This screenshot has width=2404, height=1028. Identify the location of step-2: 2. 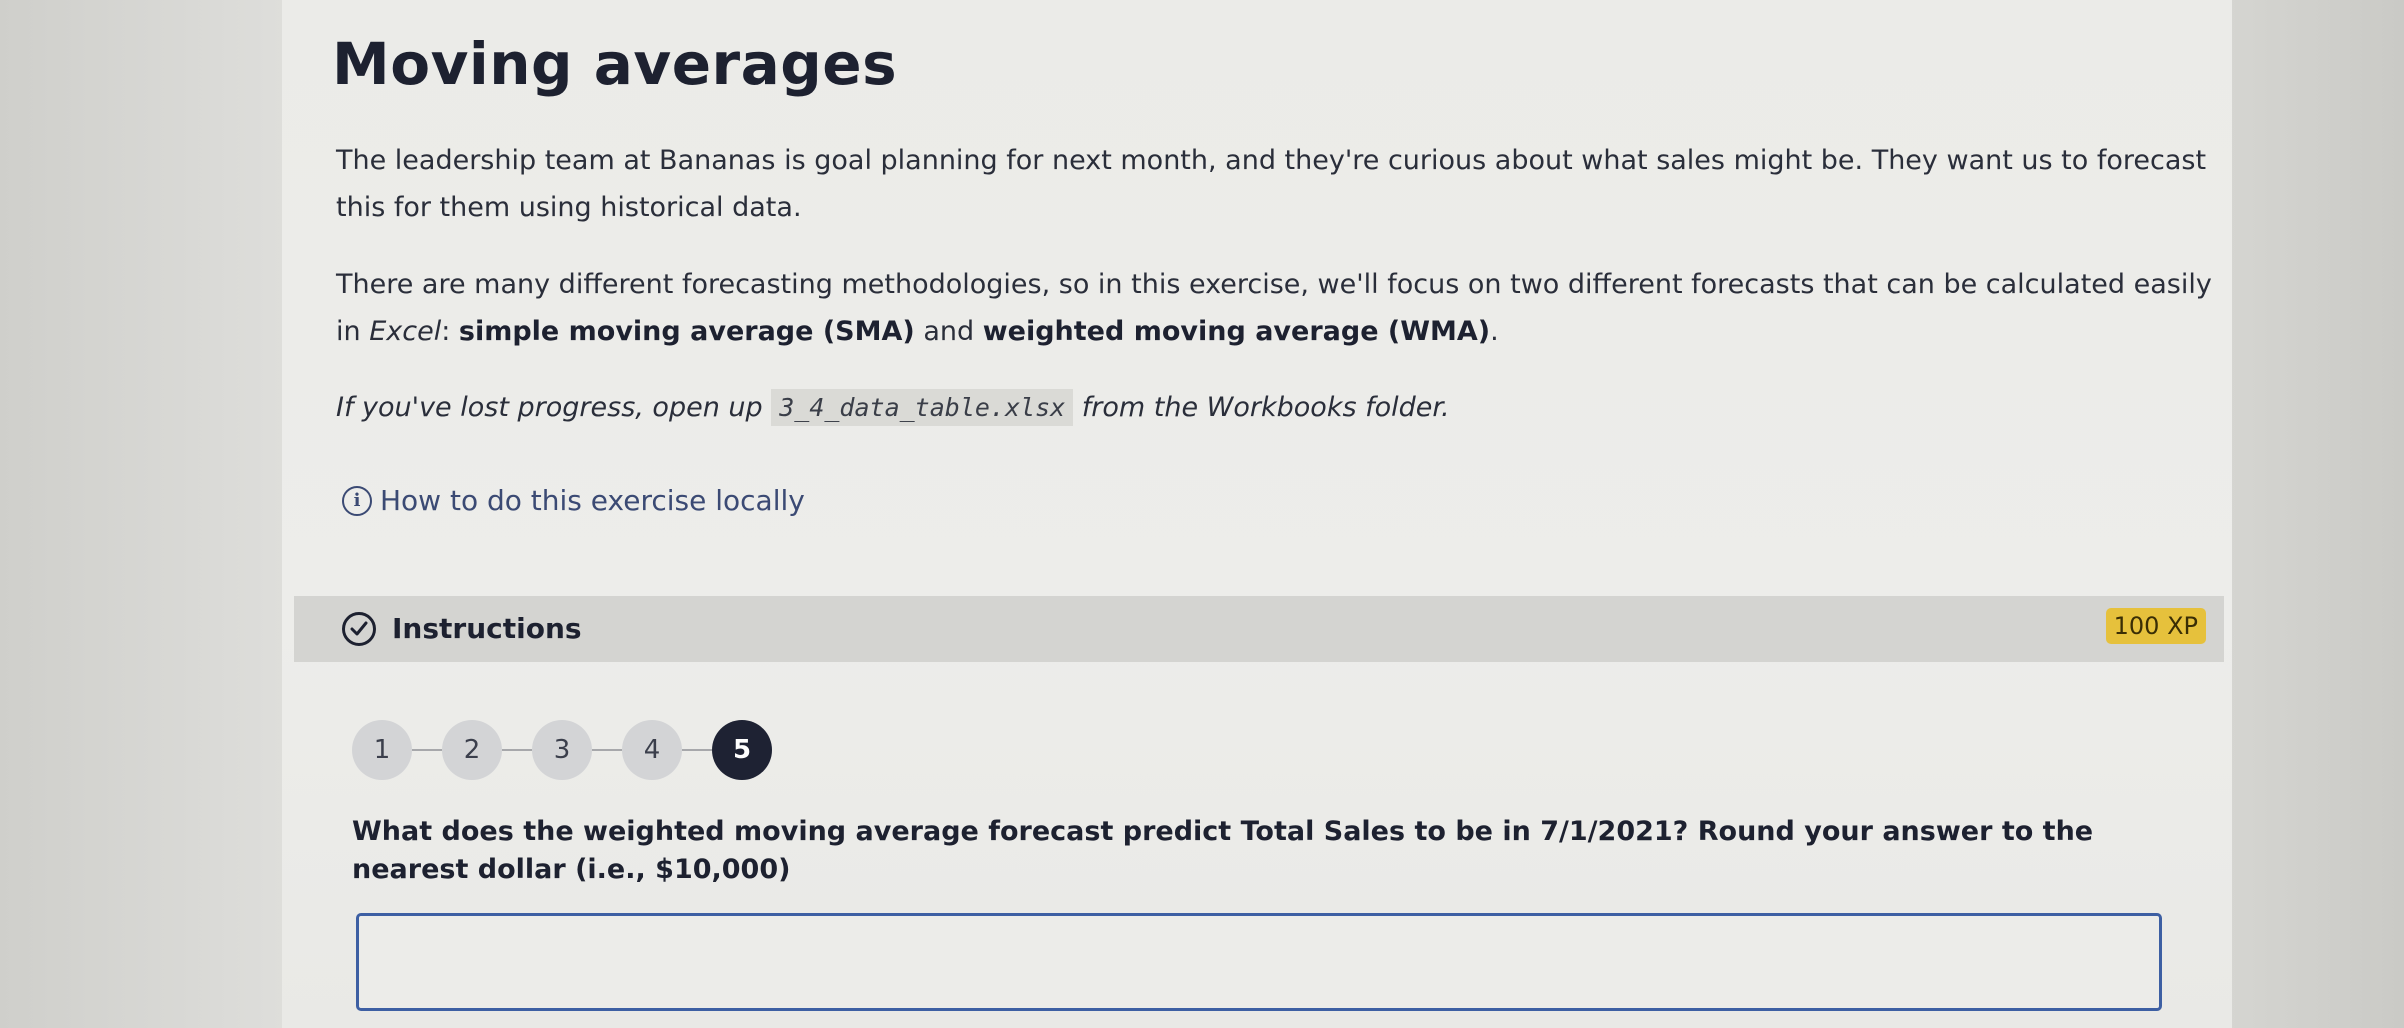
(472, 750).